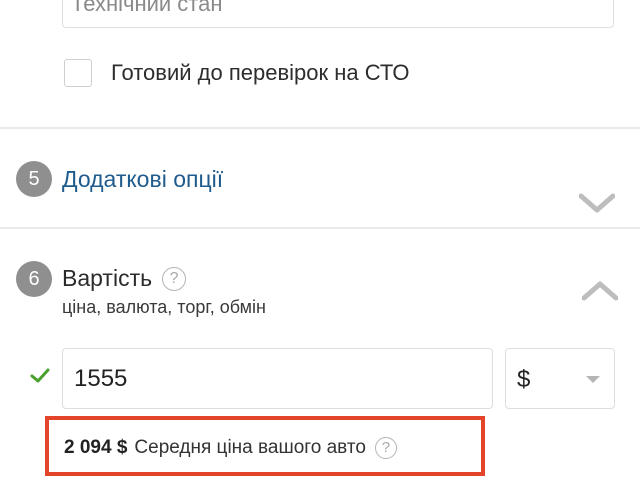 Image resolution: width=640 pixels, height=480 pixels. I want to click on average-price-label: Середня ціна вашого авто, so click(250, 447).